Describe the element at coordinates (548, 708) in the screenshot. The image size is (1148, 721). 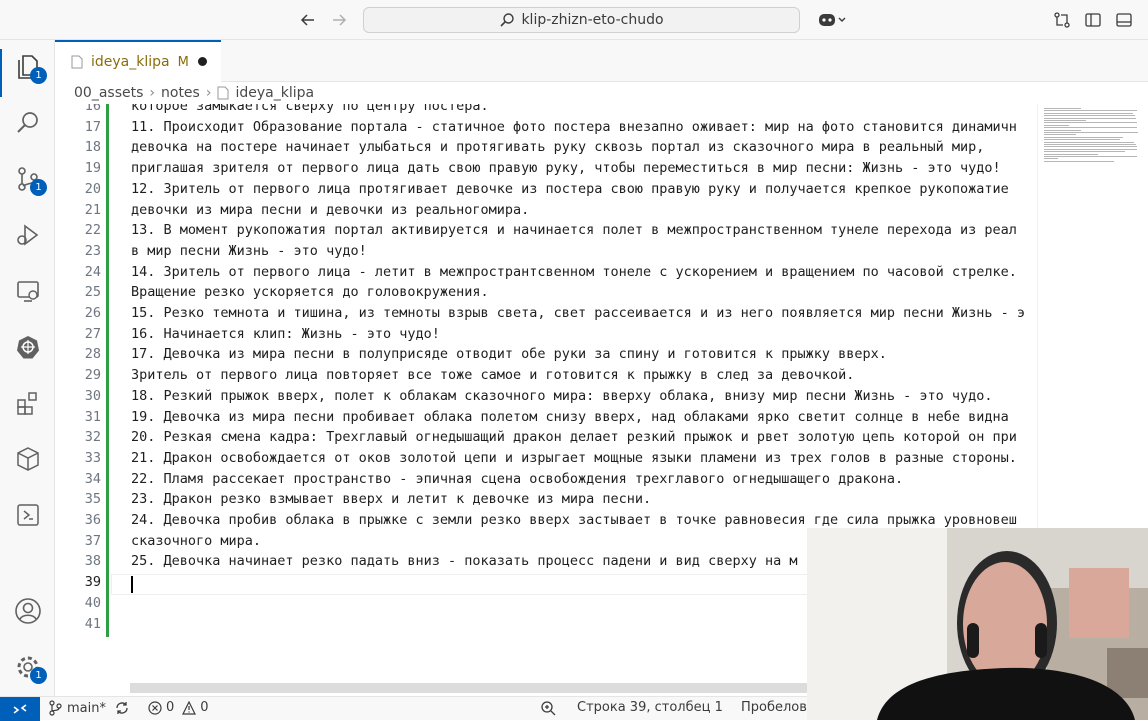
I see `zoom-icon` at that location.